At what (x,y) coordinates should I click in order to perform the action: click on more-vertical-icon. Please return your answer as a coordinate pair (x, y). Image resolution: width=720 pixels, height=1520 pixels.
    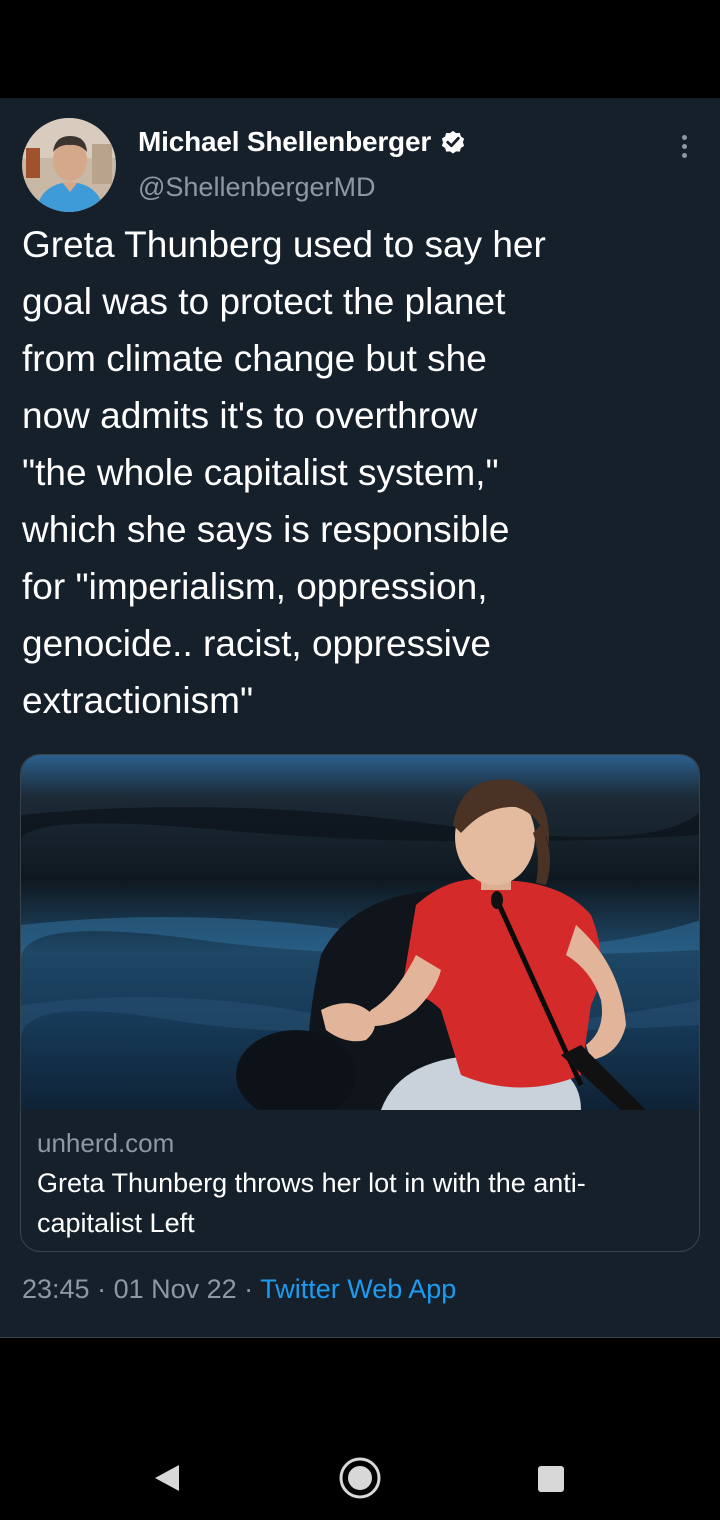
    Looking at the image, I should click on (684, 146).